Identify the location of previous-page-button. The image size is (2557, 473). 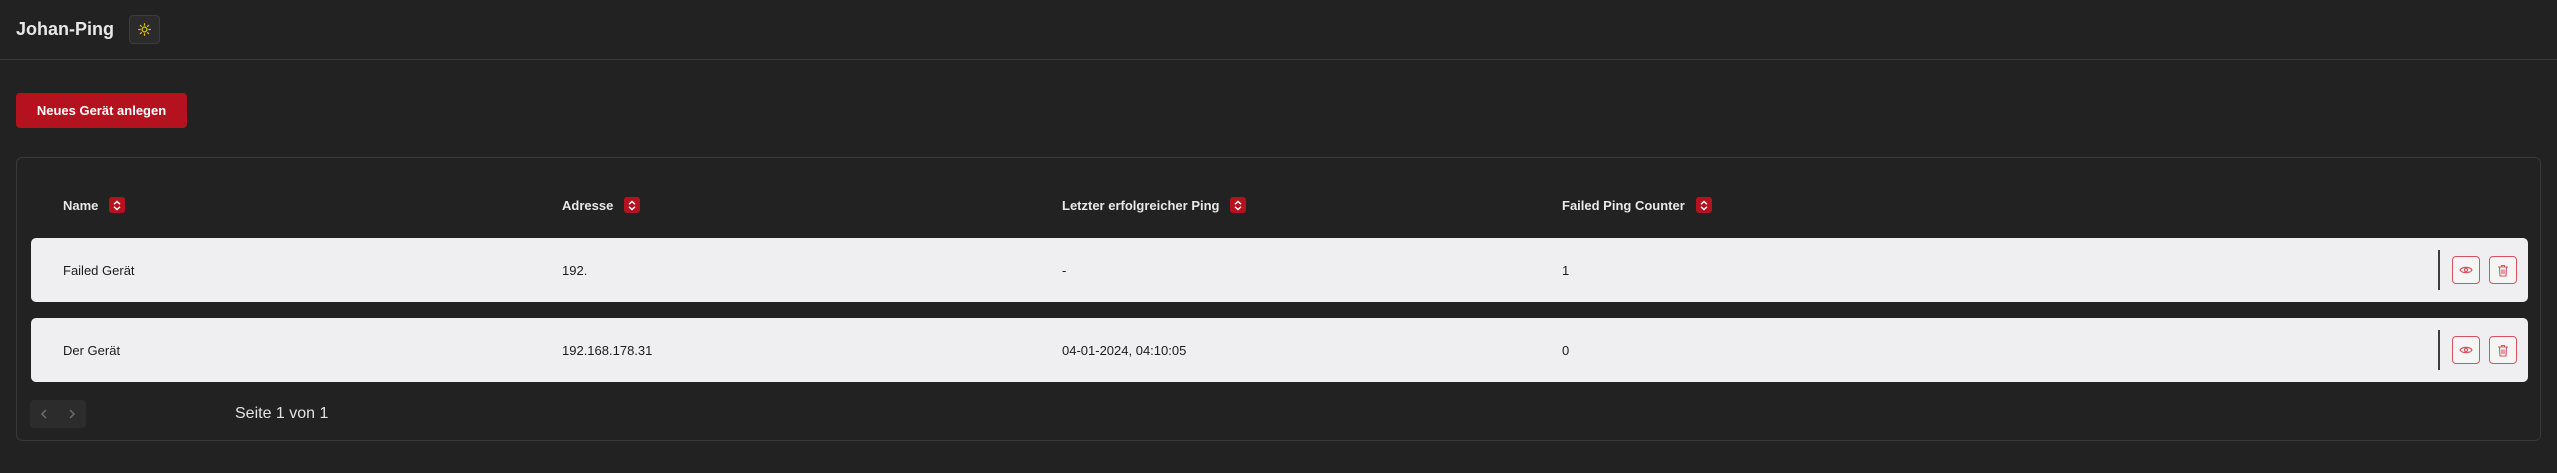
(44, 414).